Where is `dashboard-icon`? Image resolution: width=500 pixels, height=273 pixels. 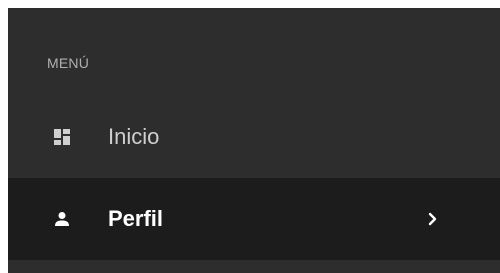 dashboard-icon is located at coordinates (62, 137).